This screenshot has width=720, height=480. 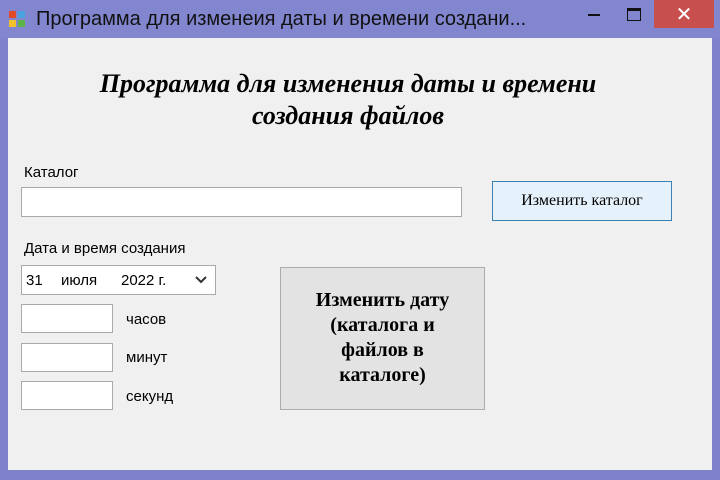 I want to click on change-date-line3: файлов в, so click(x=382, y=350).